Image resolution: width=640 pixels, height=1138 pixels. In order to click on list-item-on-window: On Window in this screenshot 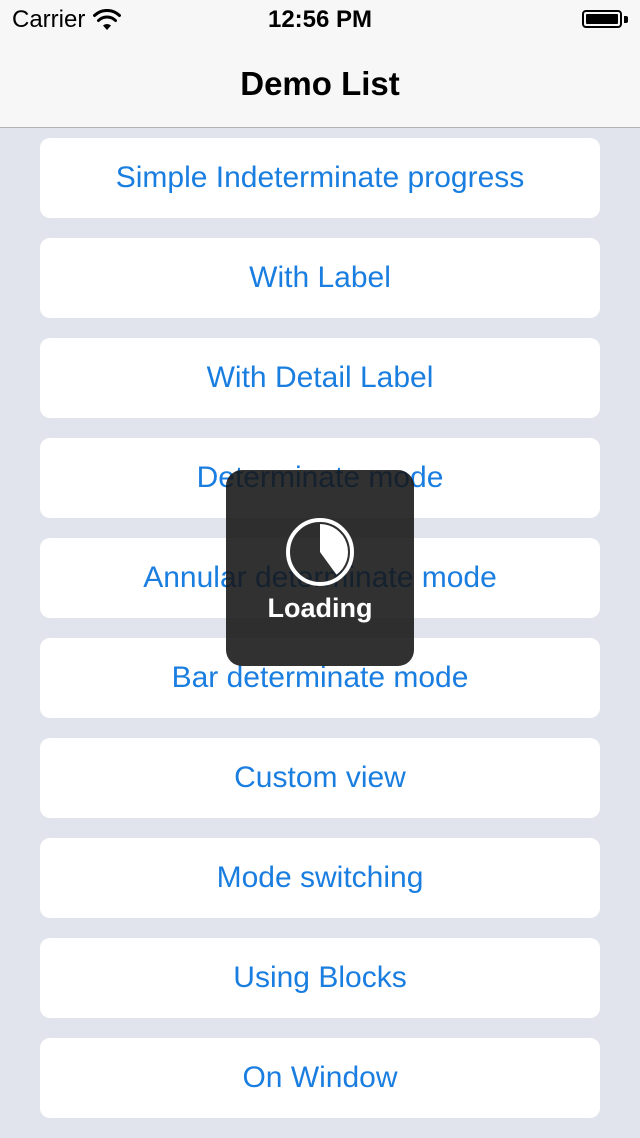, I will do `click(320, 1078)`.